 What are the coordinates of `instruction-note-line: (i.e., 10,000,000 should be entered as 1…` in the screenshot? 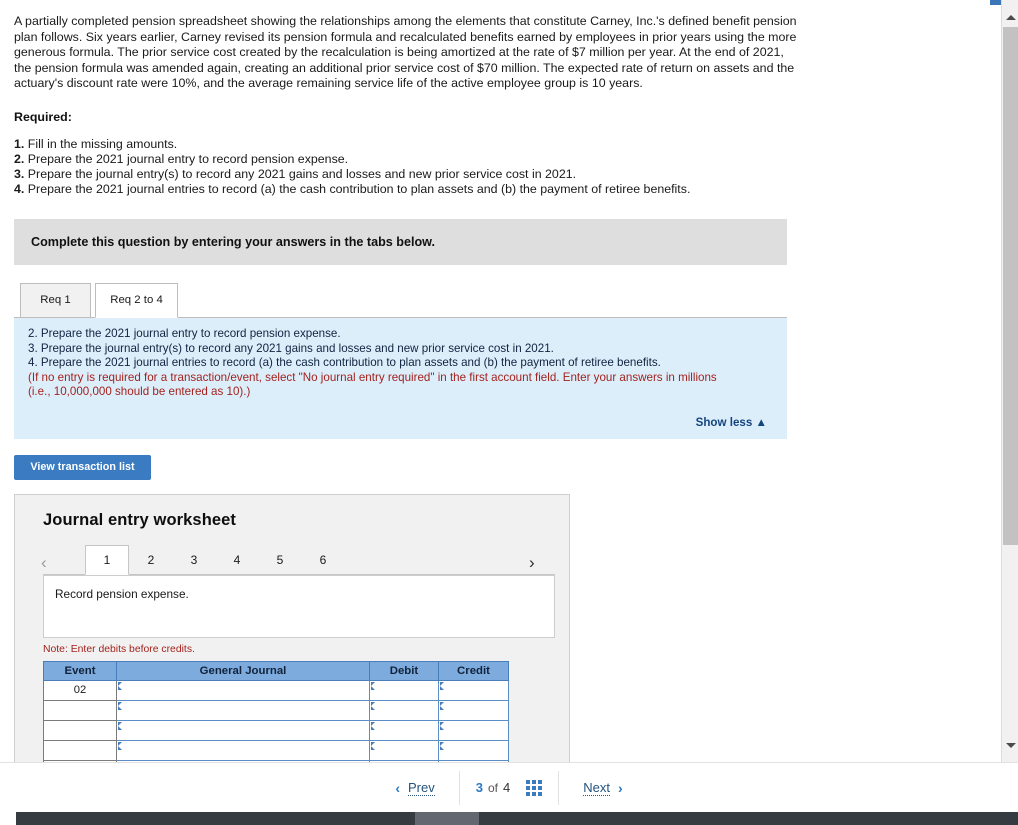 It's located at (139, 392).